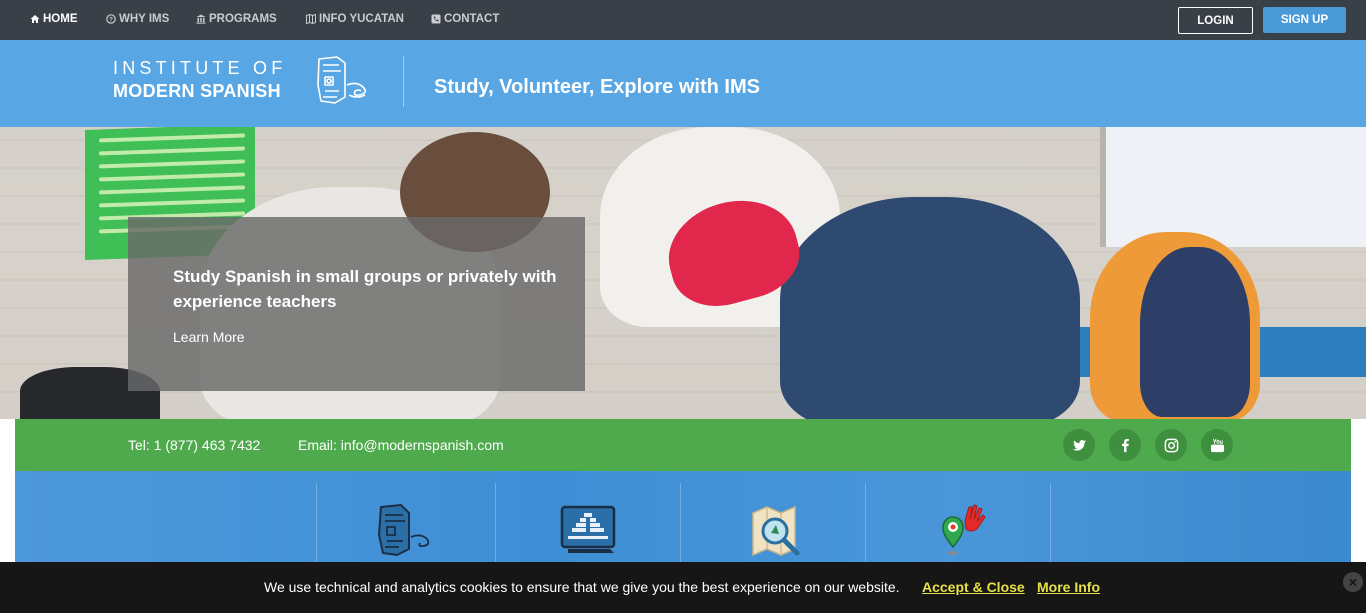 This screenshot has height=613, width=1366. I want to click on twitter-icon, so click(1079, 445).